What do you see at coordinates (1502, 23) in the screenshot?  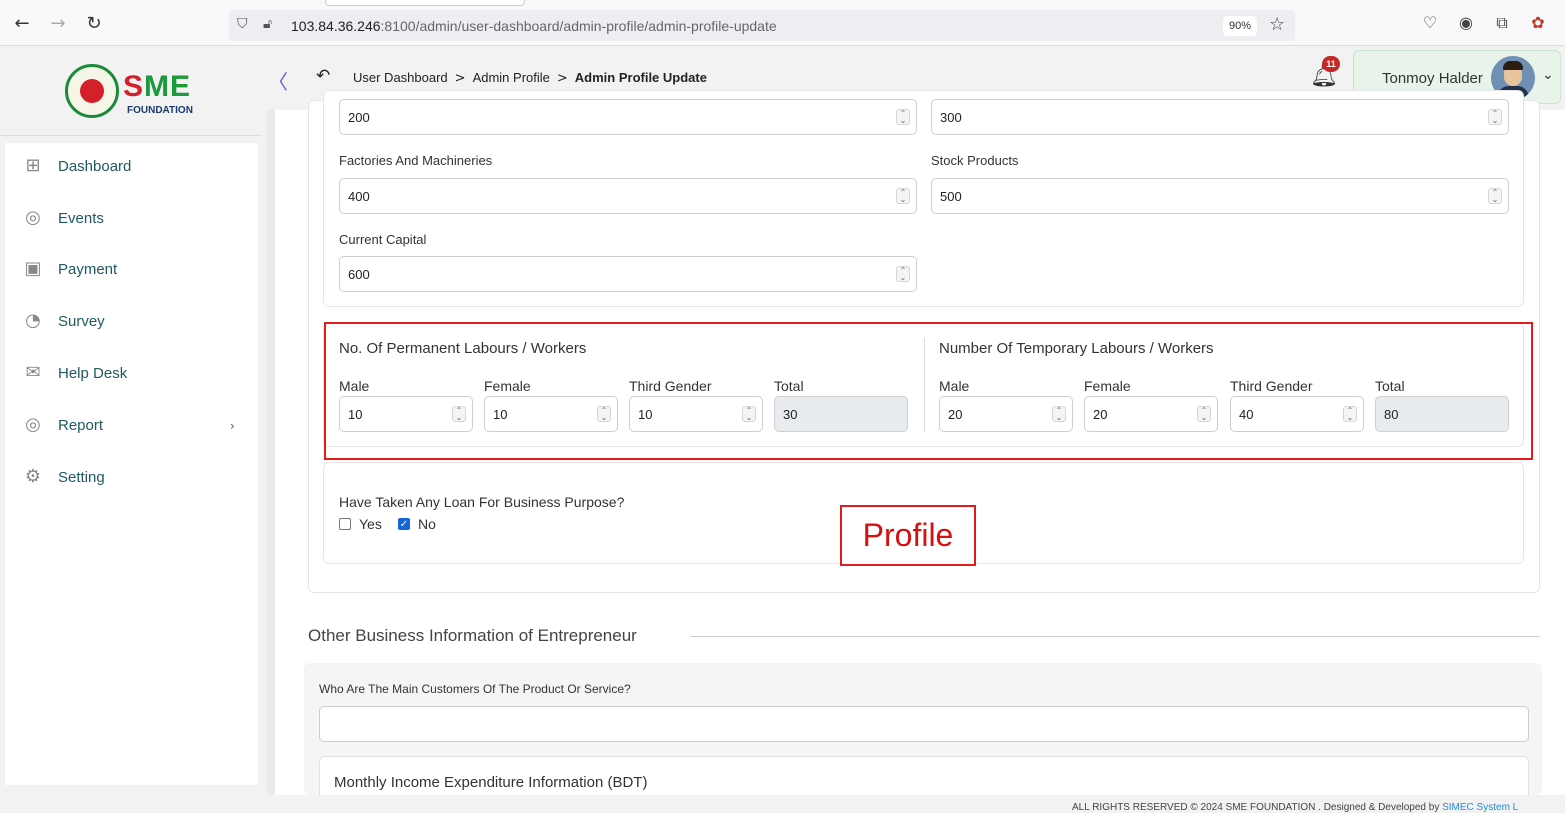 I see `extensions-icon: ⧉` at bounding box center [1502, 23].